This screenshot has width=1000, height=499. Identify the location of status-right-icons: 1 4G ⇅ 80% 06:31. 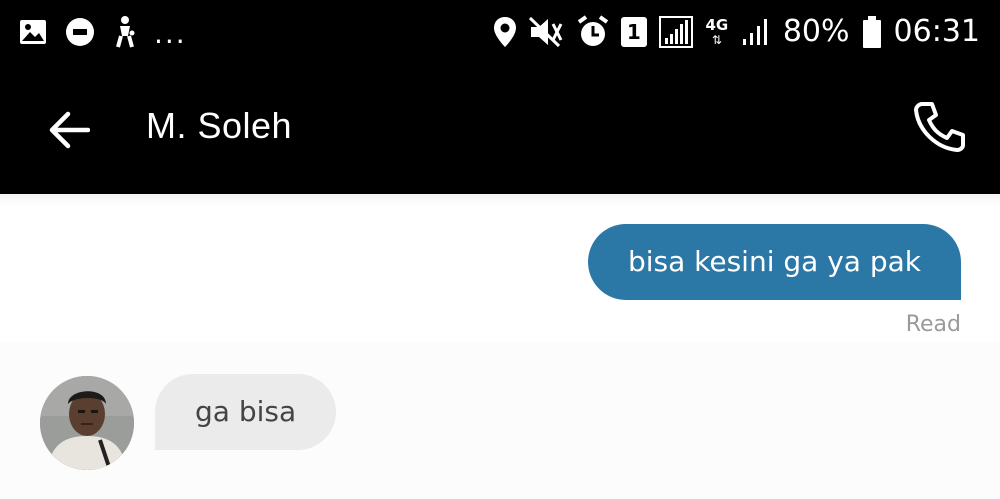
(736, 32).